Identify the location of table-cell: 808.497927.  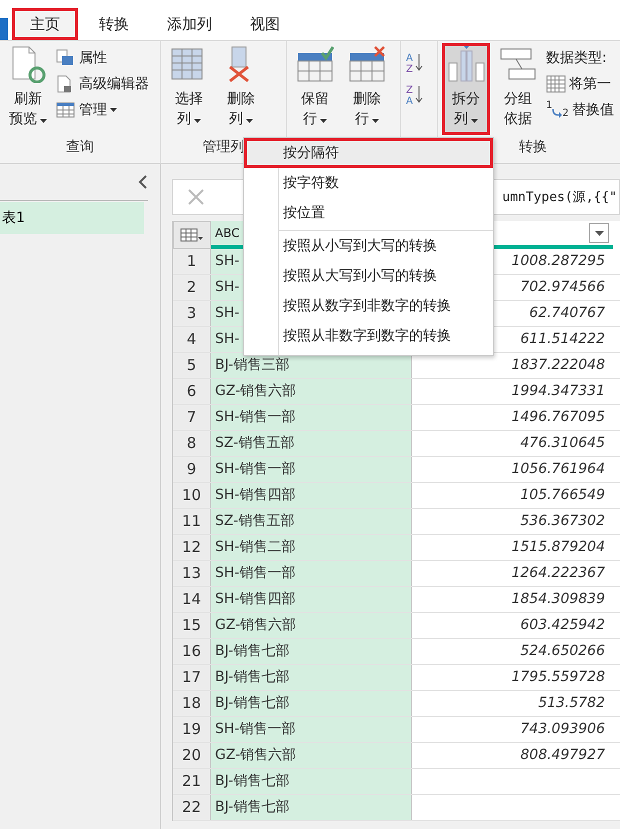
(562, 755).